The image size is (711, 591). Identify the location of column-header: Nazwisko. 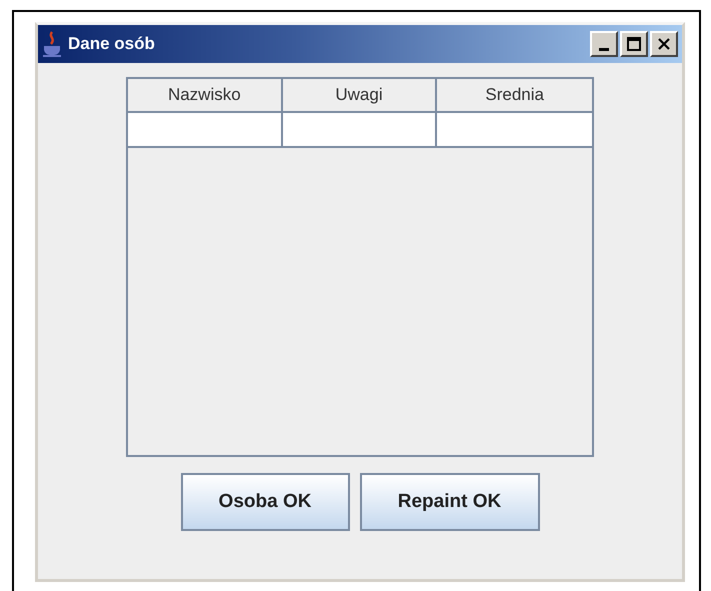
(205, 95).